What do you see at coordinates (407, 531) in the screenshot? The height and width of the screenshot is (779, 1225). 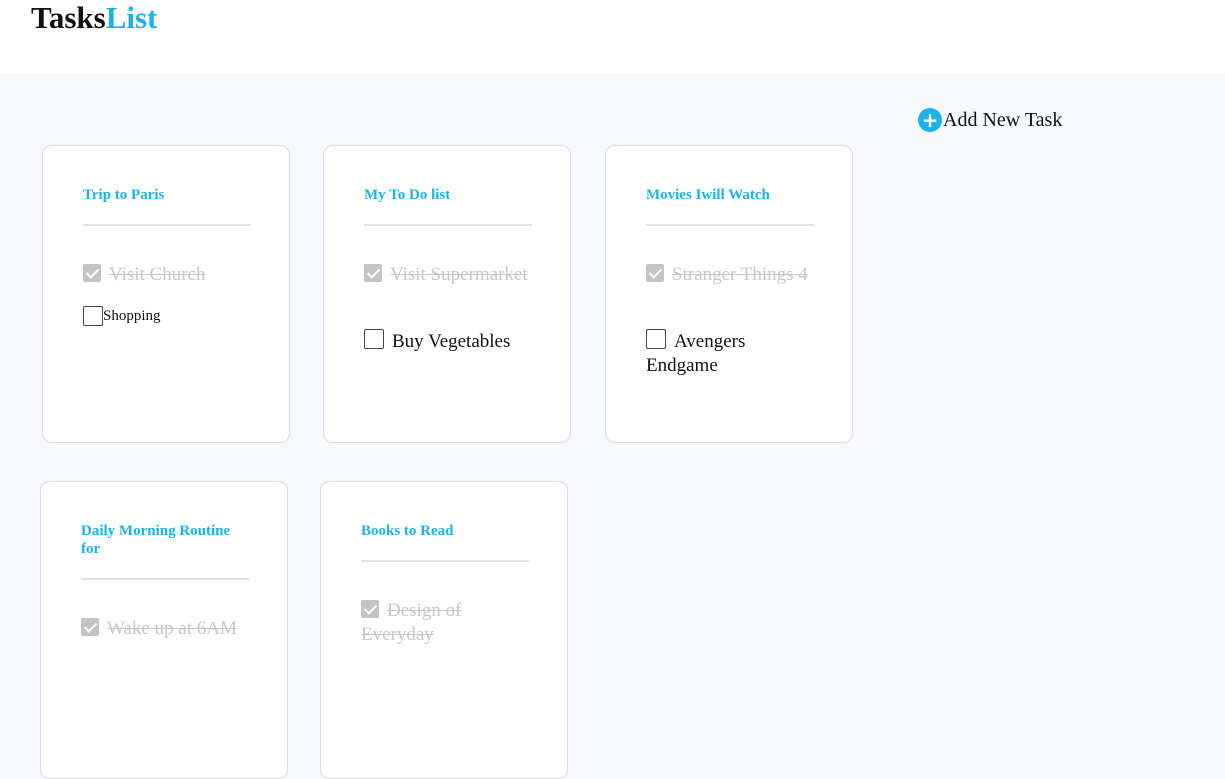 I see `card-title: Books to Read` at bounding box center [407, 531].